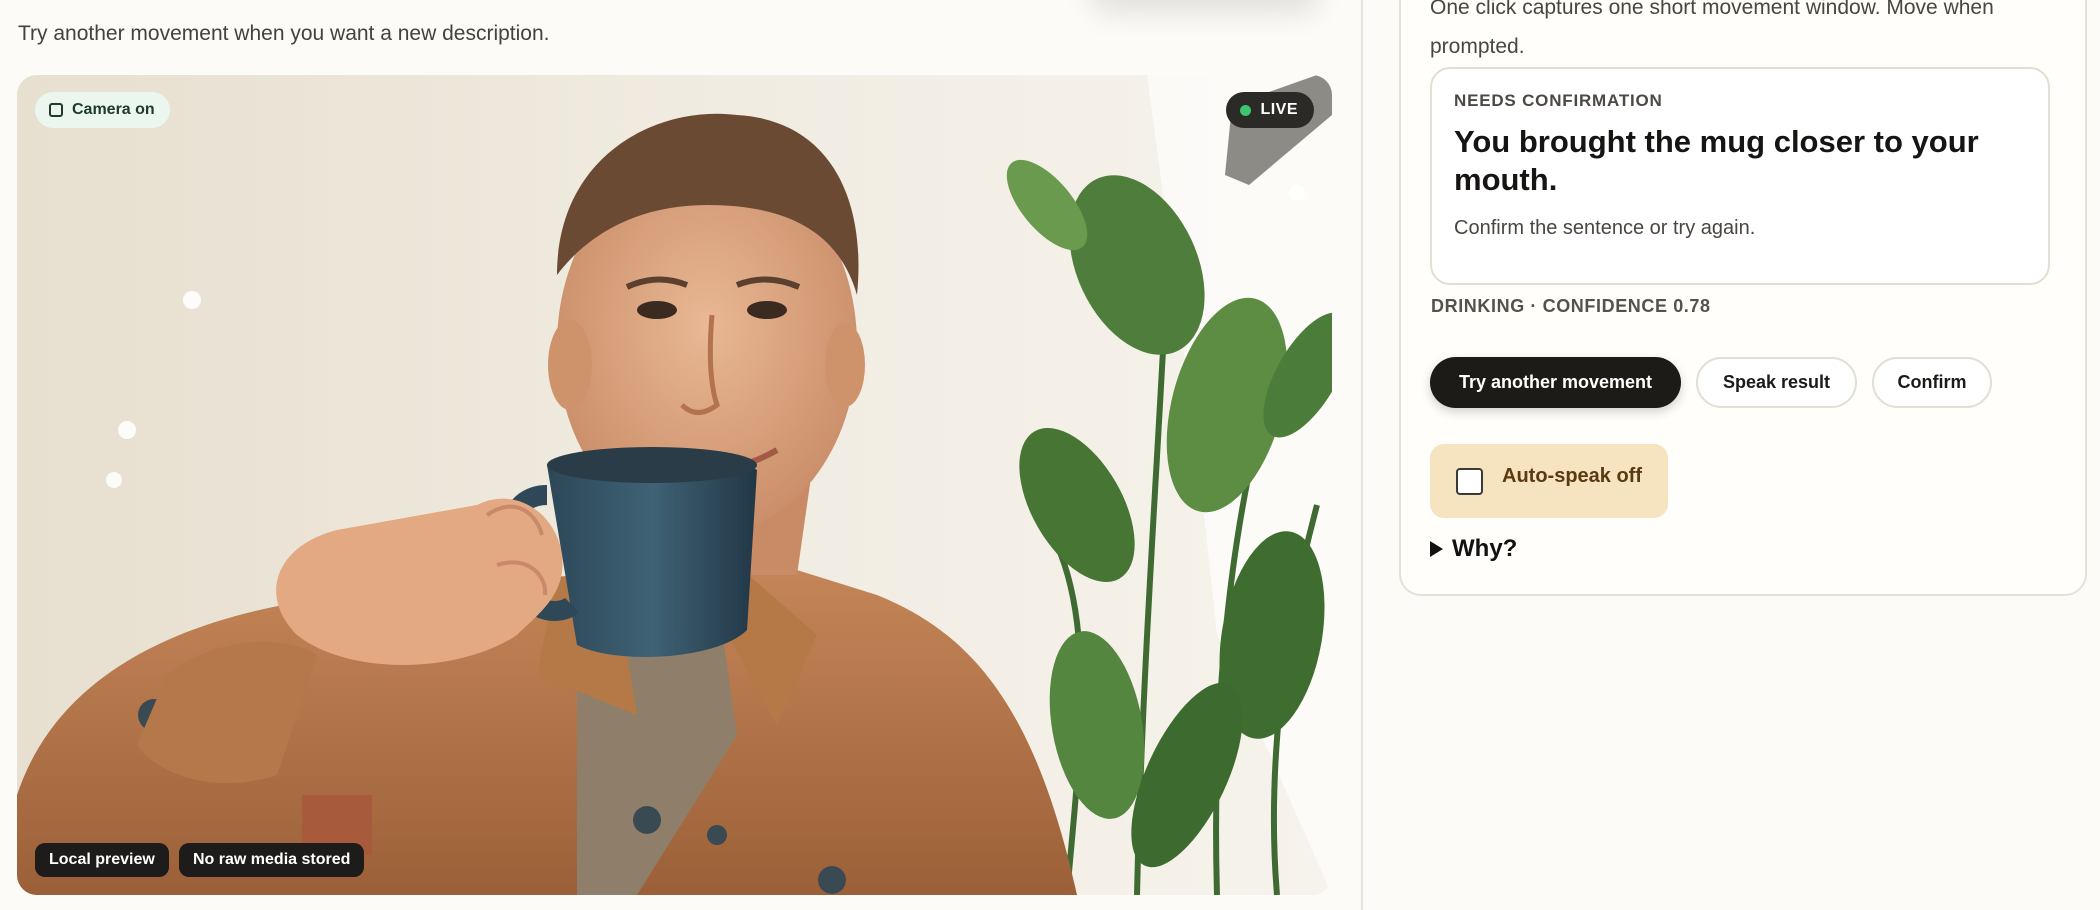 The image size is (2100, 910). What do you see at coordinates (1279, 109) in the screenshot?
I see `live-label: LIVE` at bounding box center [1279, 109].